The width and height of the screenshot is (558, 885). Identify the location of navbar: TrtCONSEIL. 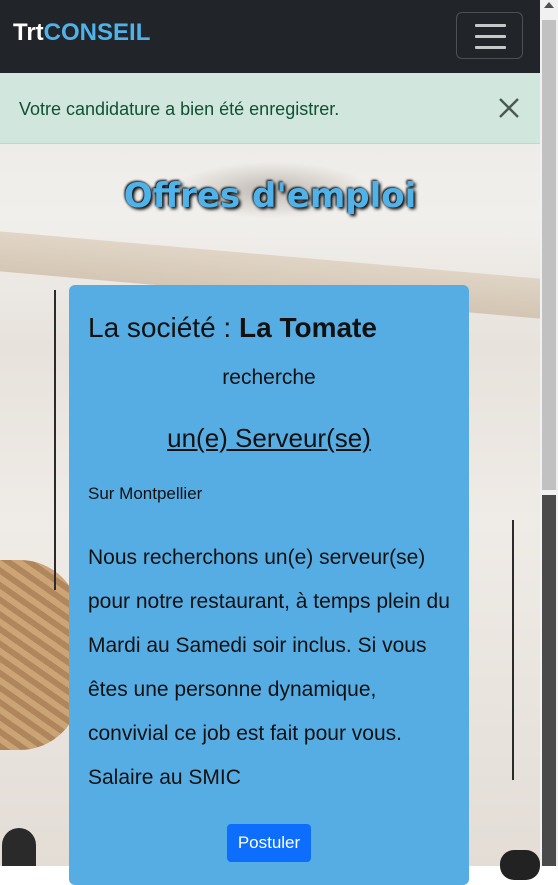
(270, 36).